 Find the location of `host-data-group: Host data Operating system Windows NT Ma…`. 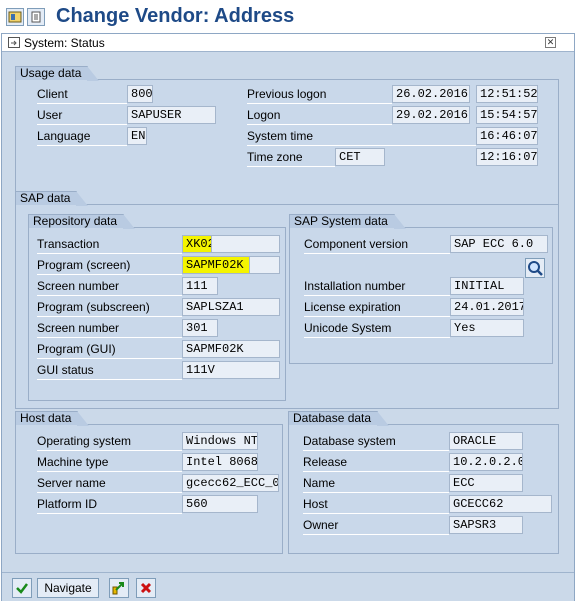

host-data-group: Host data Operating system Windows NT Ma… is located at coordinates (149, 482).